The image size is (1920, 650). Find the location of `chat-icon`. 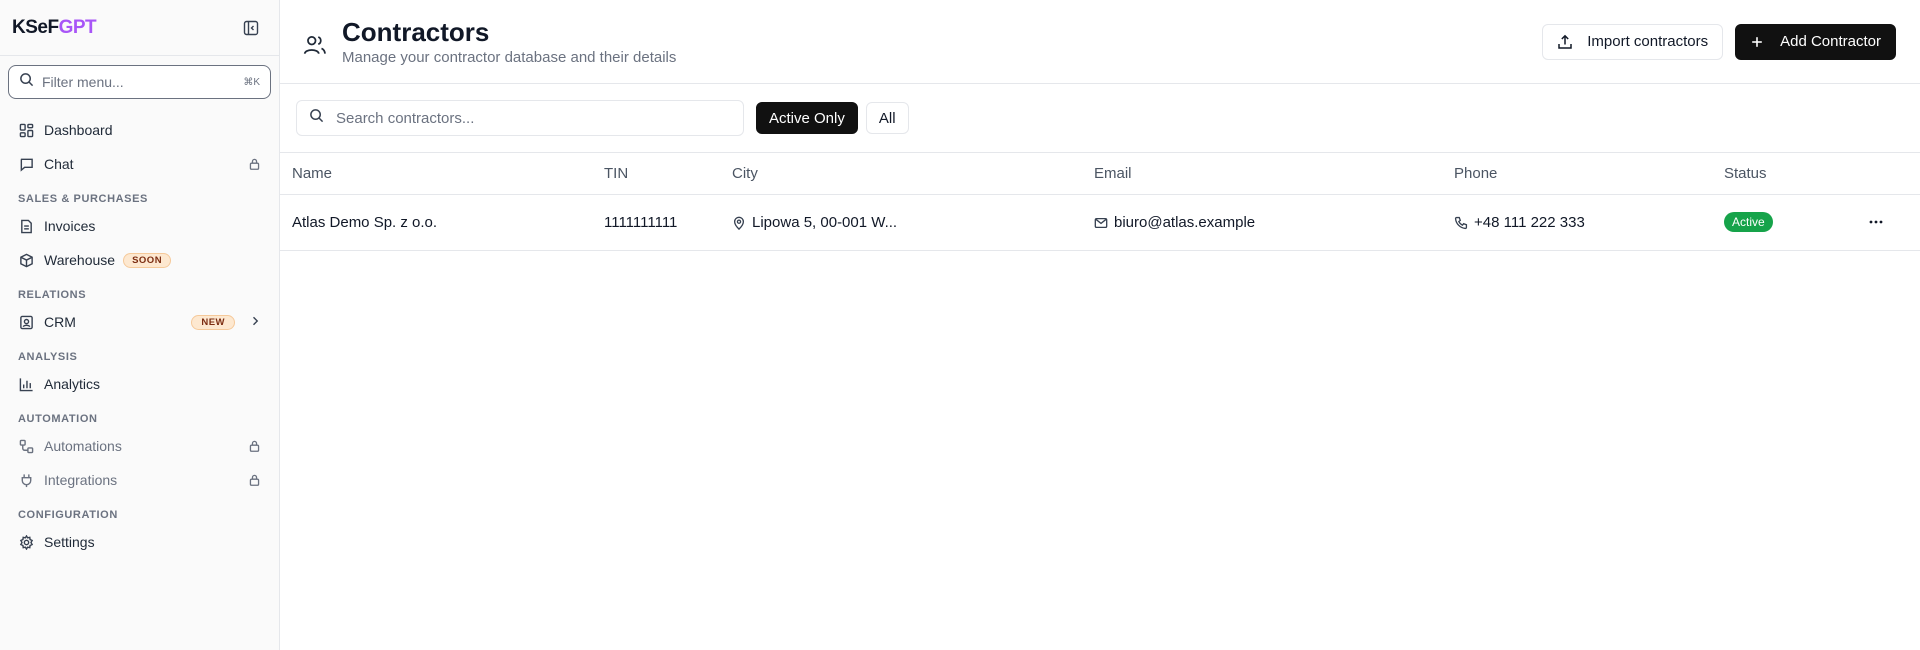

chat-icon is located at coordinates (26, 164).